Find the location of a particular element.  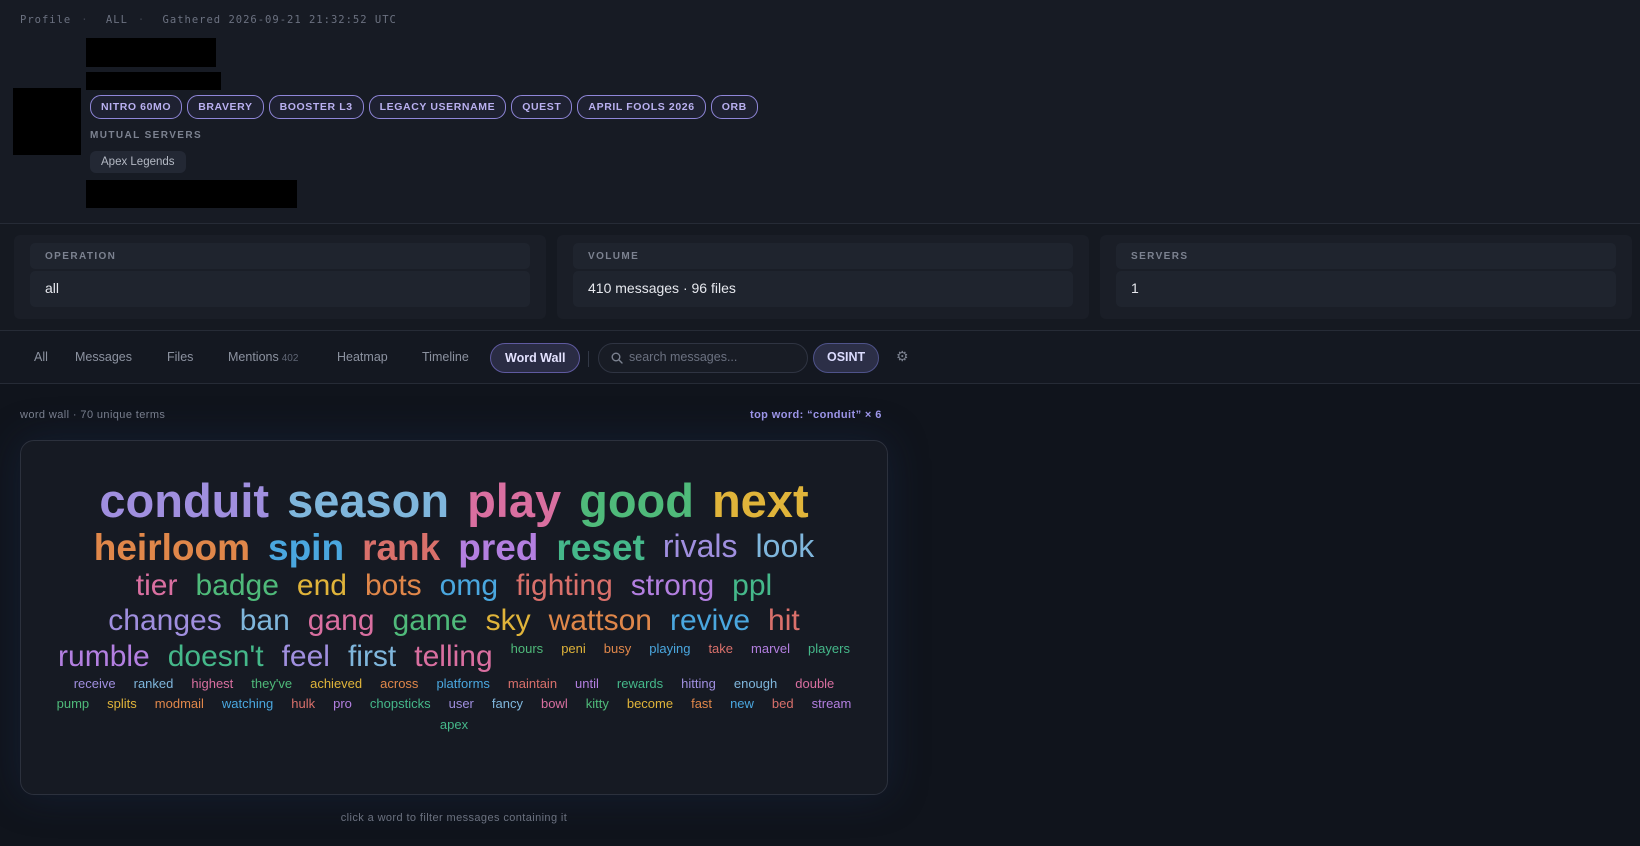

word-end: end is located at coordinates (322, 585).